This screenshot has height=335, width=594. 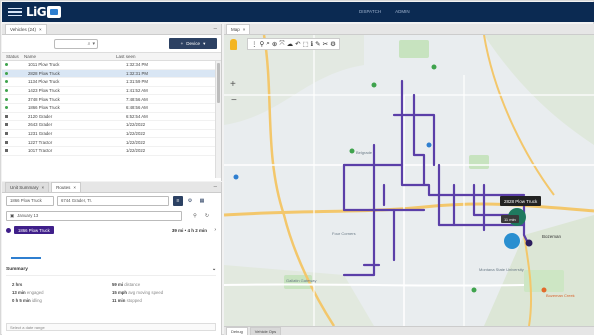 I want to click on scrollbar-thumb, so click(x=218, y=83).